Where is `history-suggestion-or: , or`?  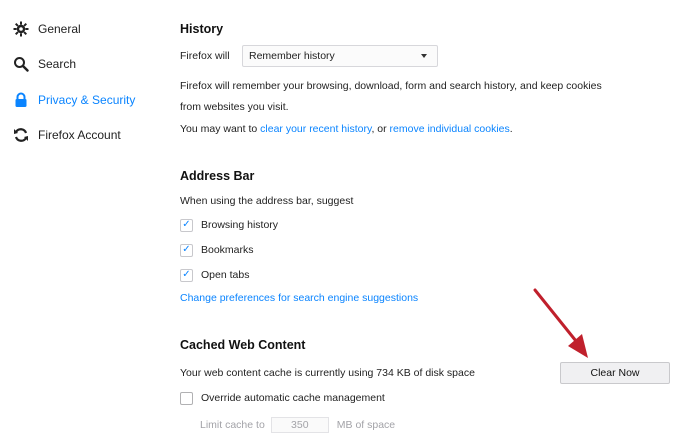 history-suggestion-or: , or is located at coordinates (380, 129).